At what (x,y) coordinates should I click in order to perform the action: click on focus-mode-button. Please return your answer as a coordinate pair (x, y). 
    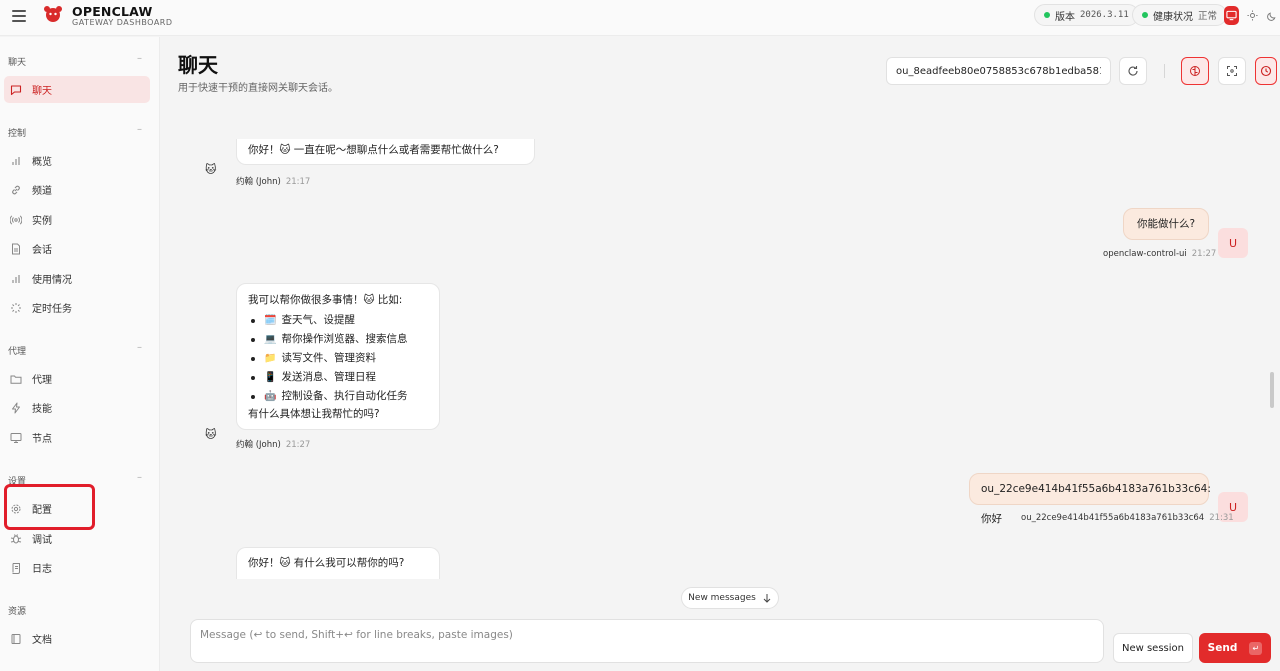
    Looking at the image, I should click on (1232, 71).